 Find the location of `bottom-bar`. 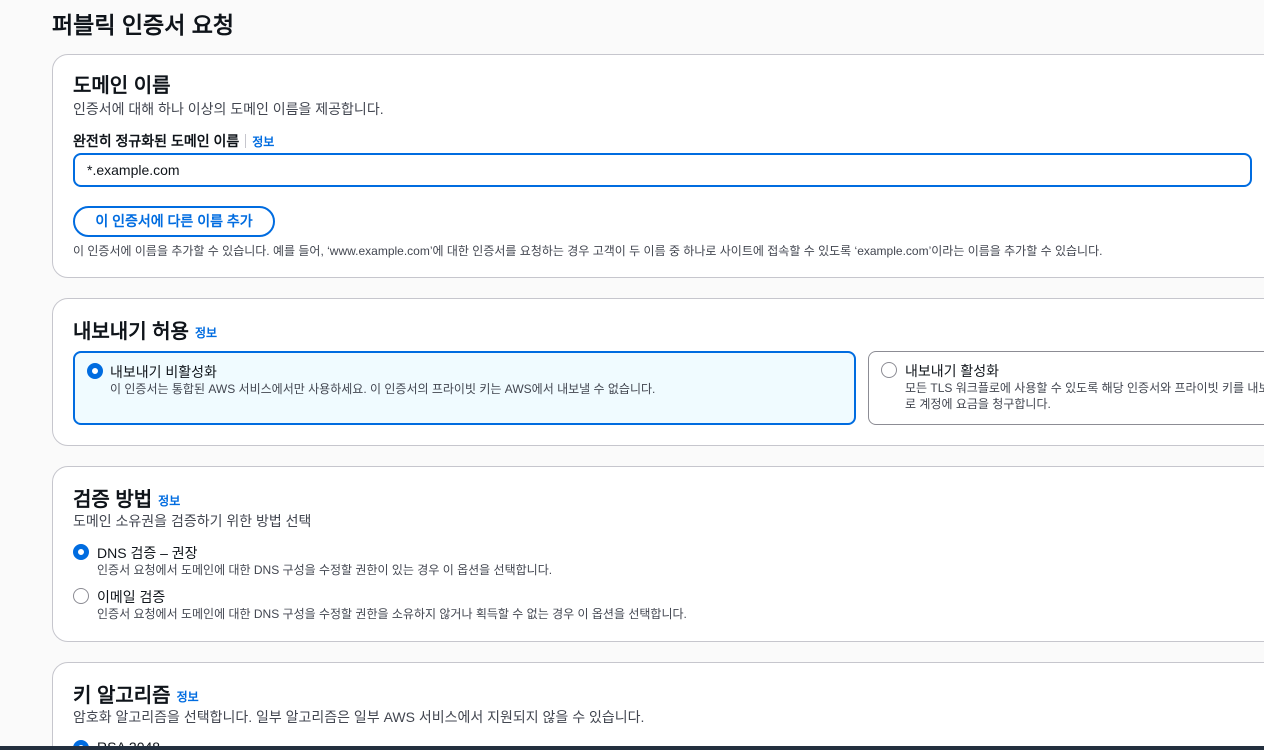

bottom-bar is located at coordinates (632, 748).